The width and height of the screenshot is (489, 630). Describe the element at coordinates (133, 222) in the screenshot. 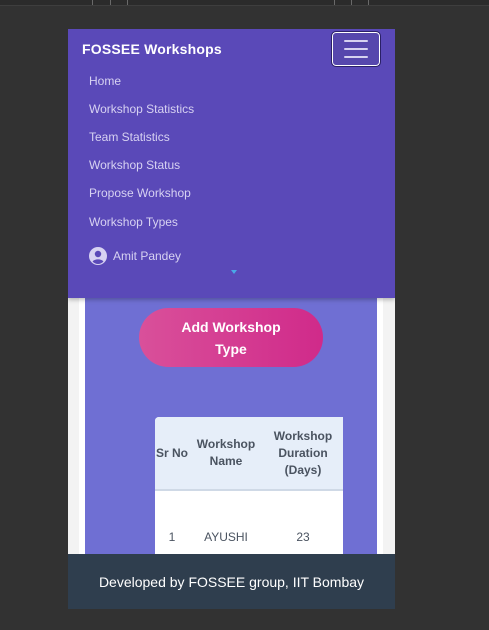

I see `nav-item-workshop-types: Workshop Types` at that location.